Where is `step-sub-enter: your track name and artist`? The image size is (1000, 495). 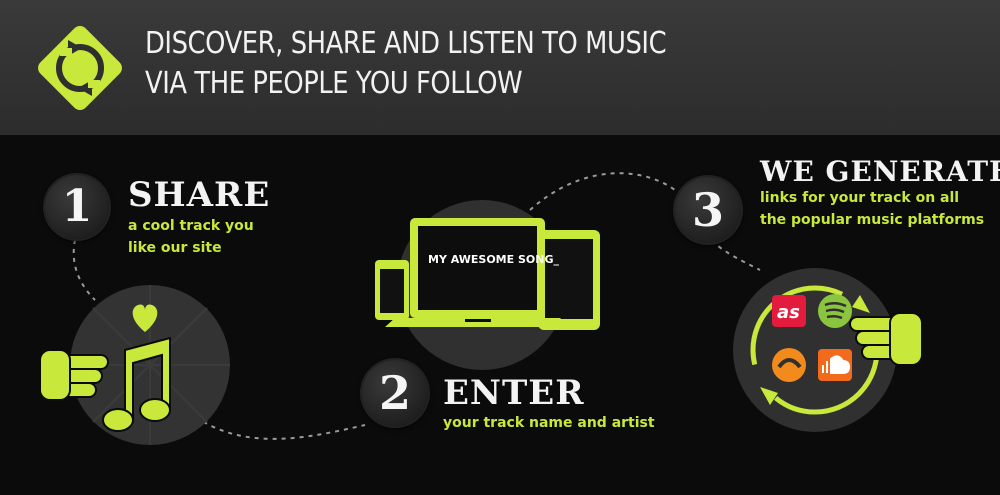
step-sub-enter: your track name and artist is located at coordinates (549, 423).